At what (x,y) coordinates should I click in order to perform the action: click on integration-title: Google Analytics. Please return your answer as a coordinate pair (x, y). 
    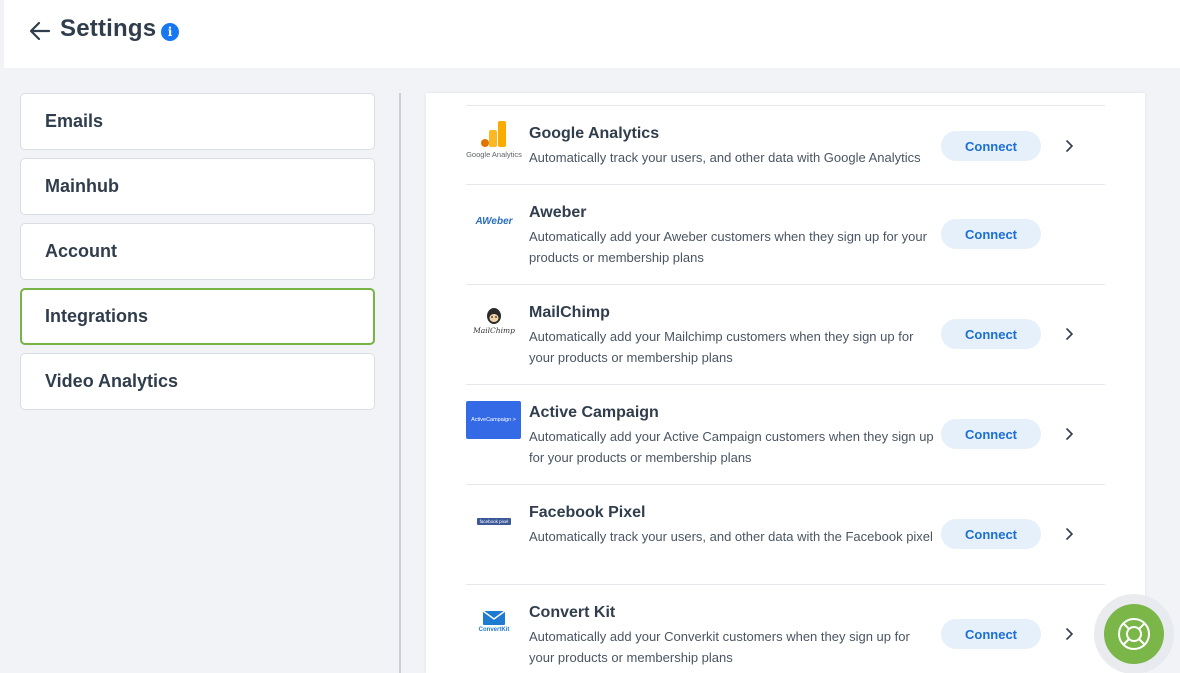
    Looking at the image, I should click on (594, 133).